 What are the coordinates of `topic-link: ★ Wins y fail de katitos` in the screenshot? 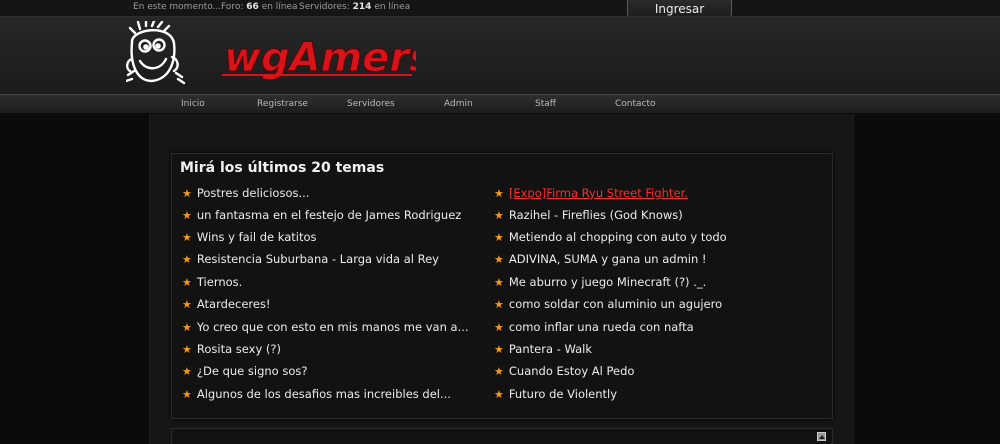 It's located at (249, 237).